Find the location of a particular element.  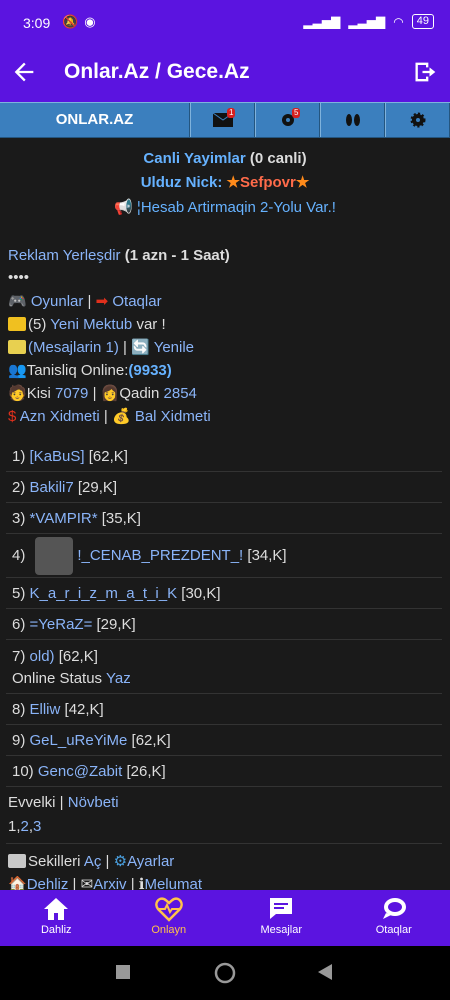

wifi-icon: ◠ is located at coordinates (398, 21).